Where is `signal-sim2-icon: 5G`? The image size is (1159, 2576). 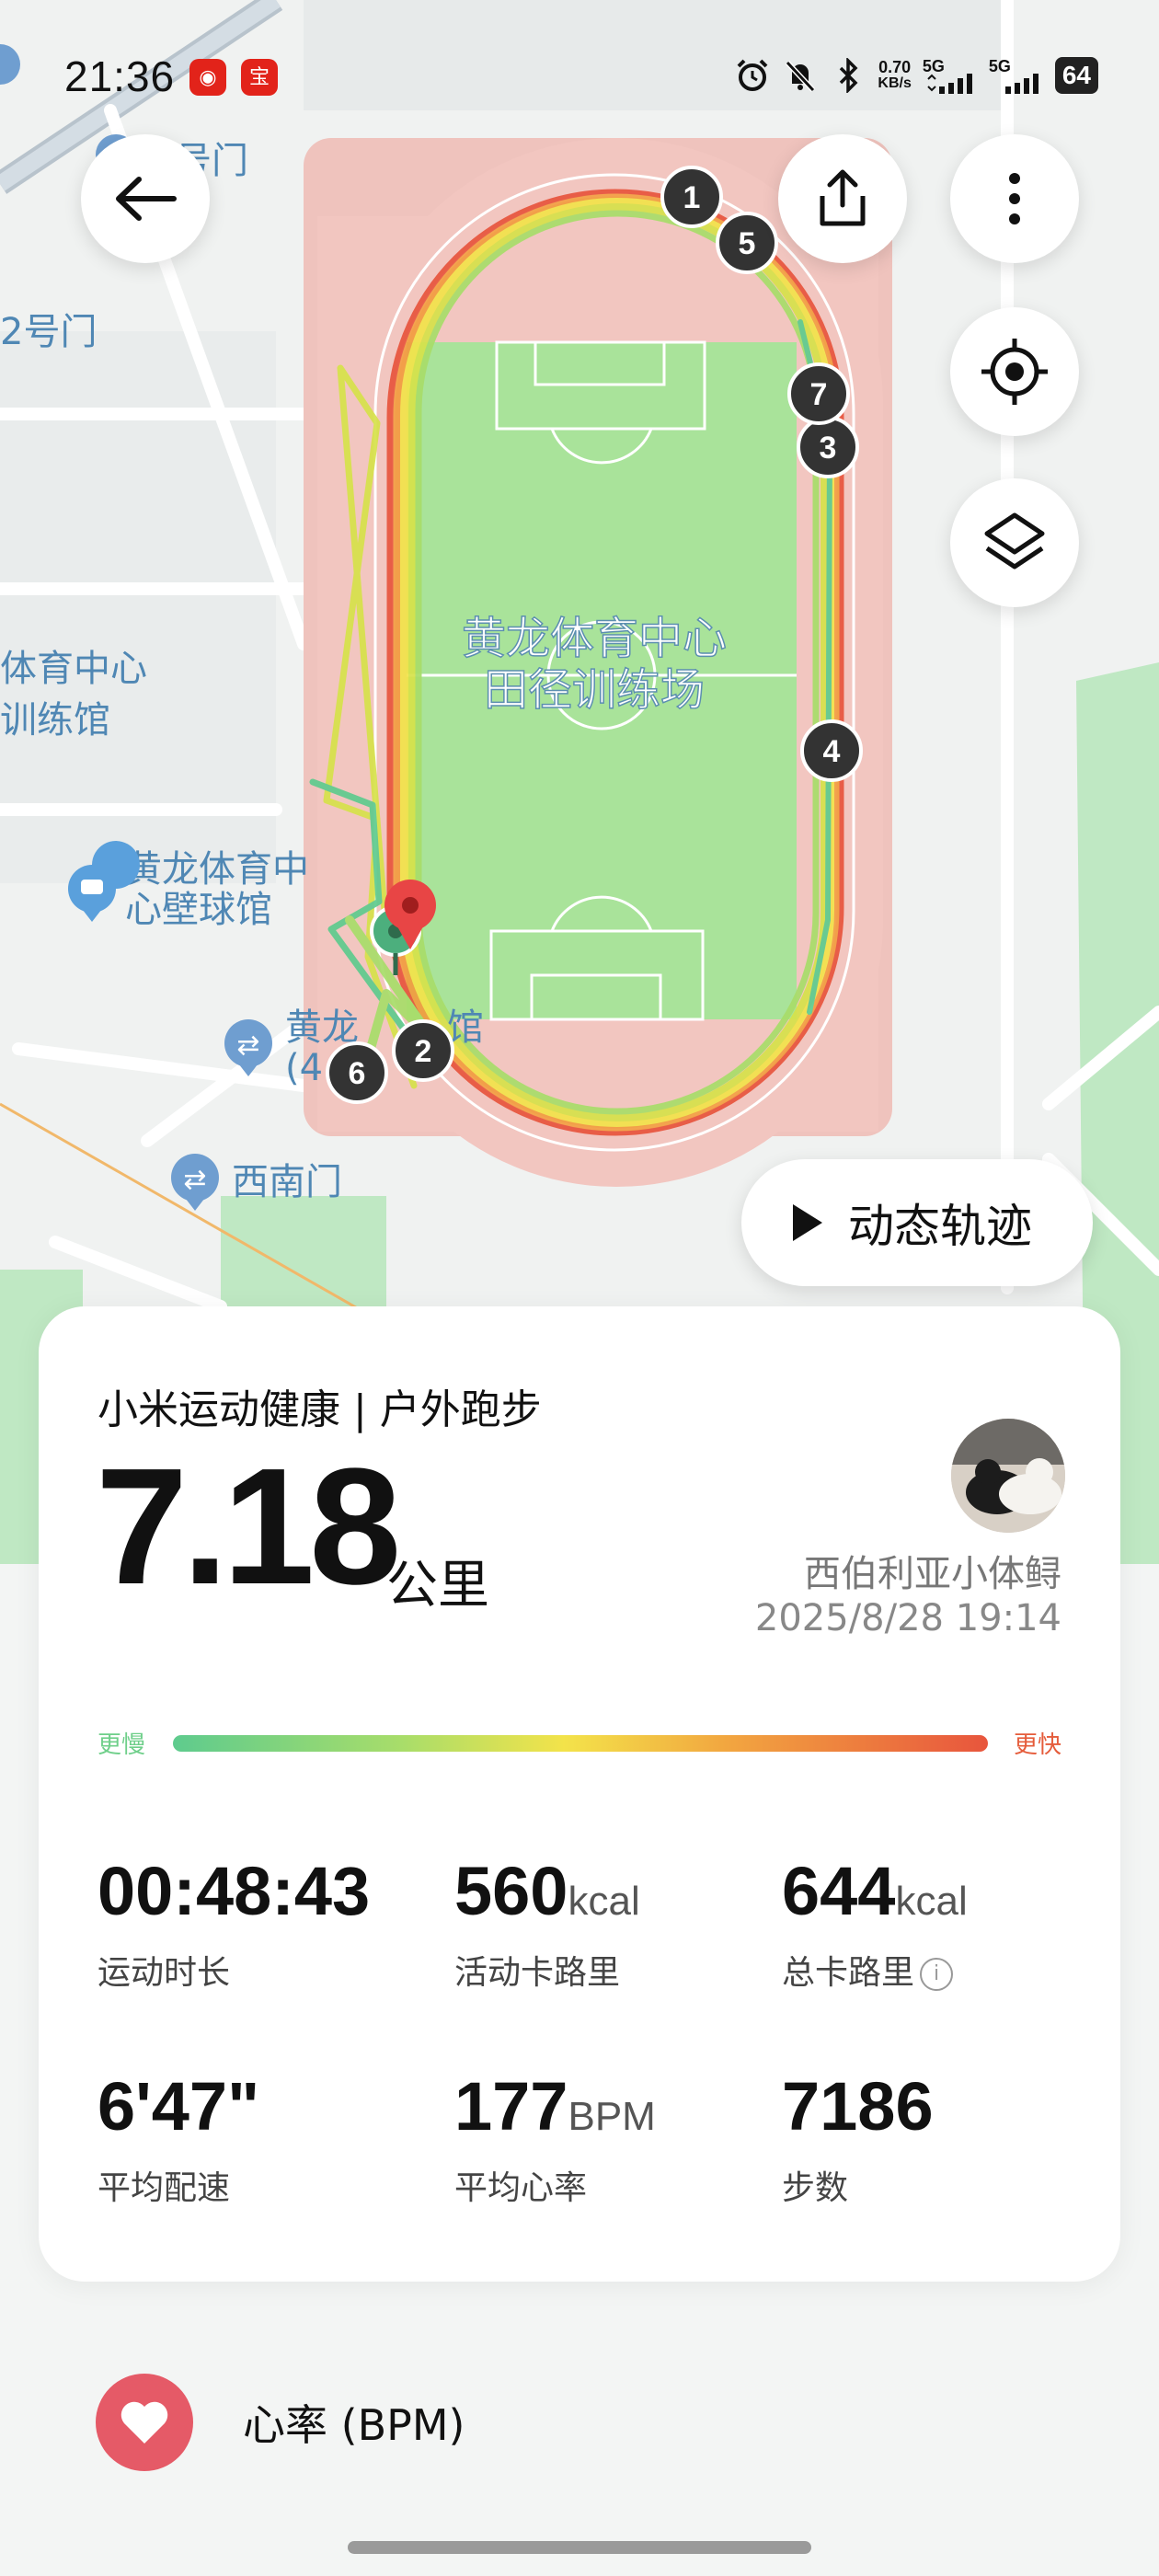
signal-sim2-icon: 5G is located at coordinates (1016, 75).